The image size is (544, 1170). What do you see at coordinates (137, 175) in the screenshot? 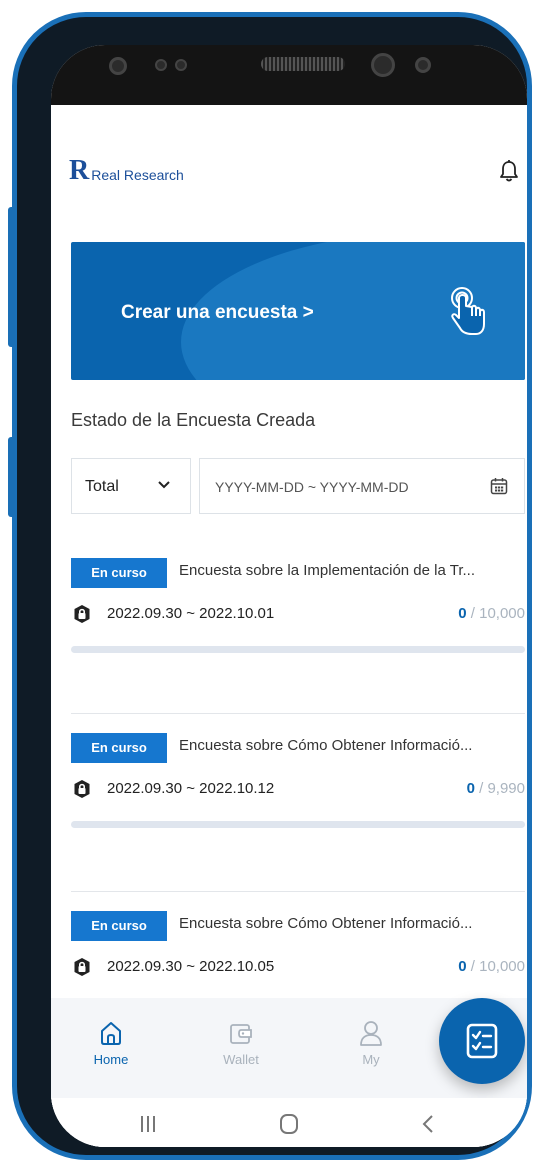
I see `logo-text: Real Research` at bounding box center [137, 175].